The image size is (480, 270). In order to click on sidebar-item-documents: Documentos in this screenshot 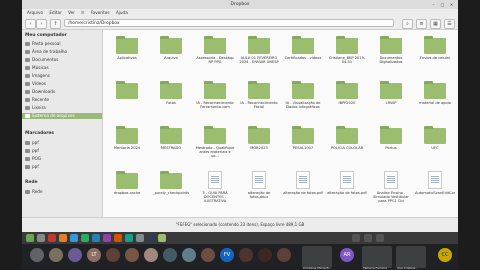, I will do `click(62, 60)`.